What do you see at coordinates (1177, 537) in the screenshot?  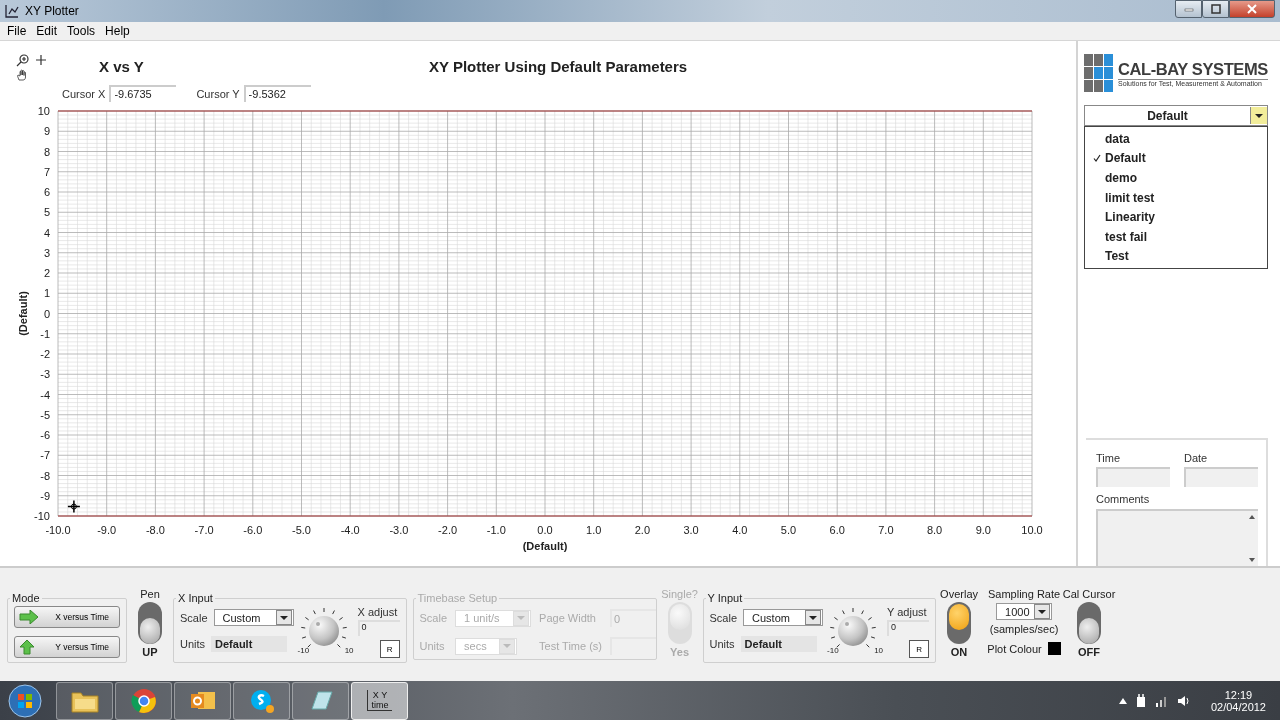 I see `comments-field` at bounding box center [1177, 537].